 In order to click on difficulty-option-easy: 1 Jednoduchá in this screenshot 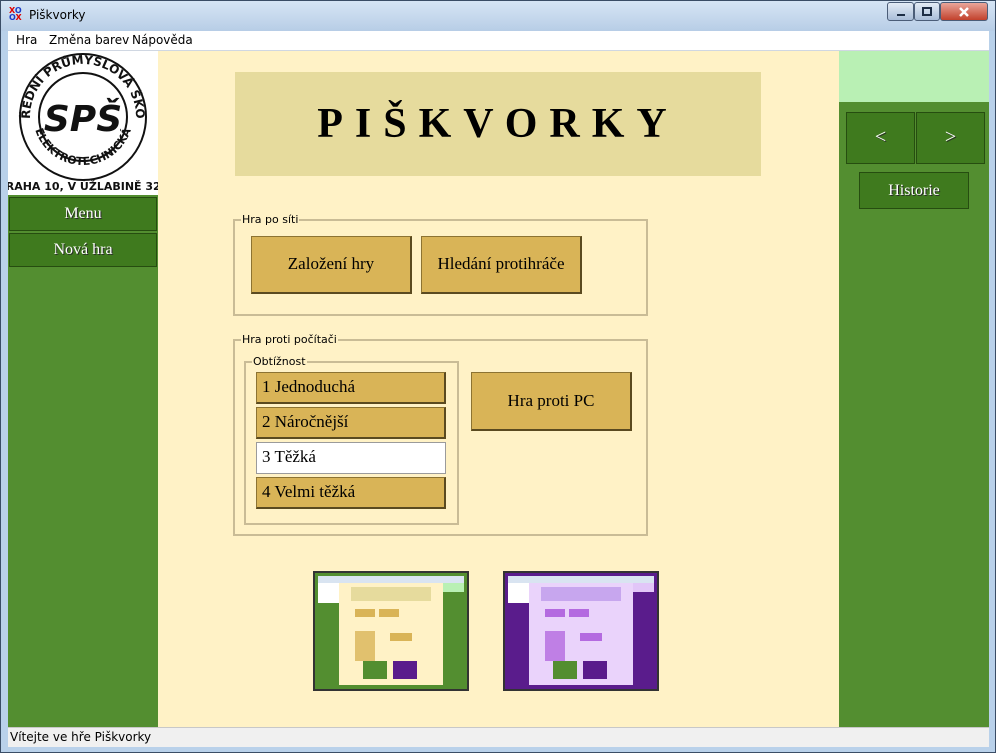, I will do `click(351, 388)`.